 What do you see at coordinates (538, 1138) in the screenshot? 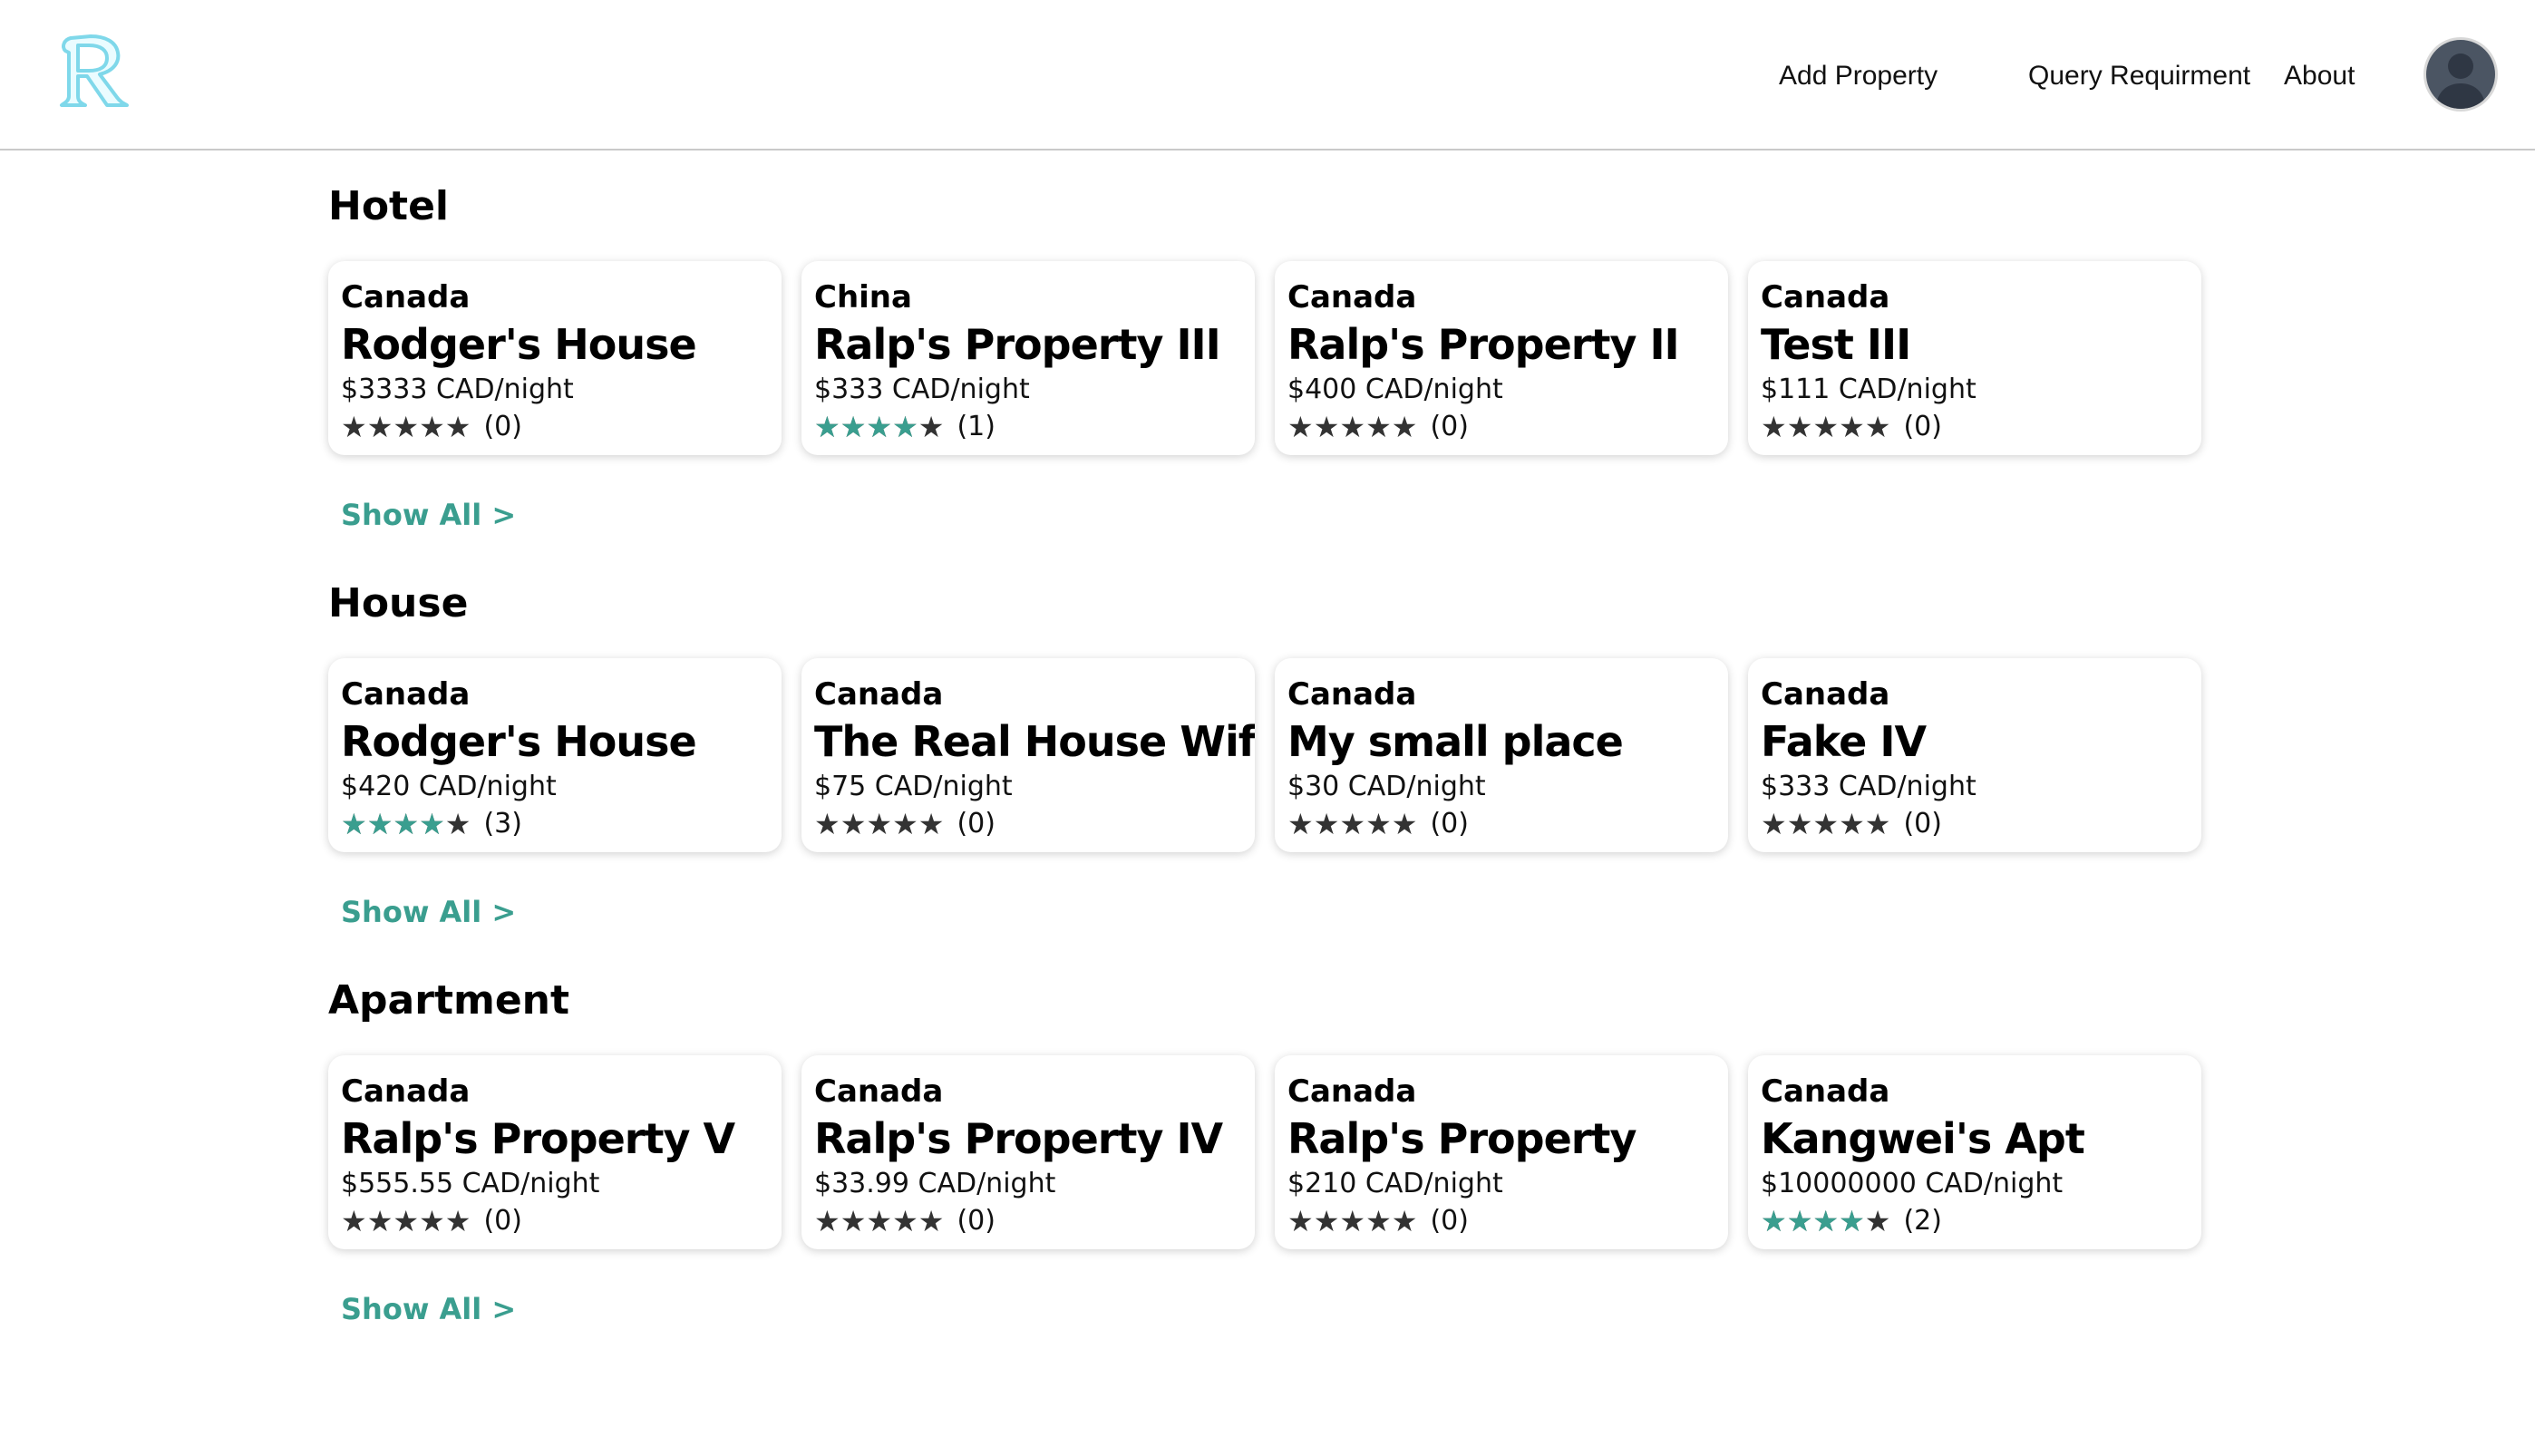
I see `property-name: Ralp's Property V` at bounding box center [538, 1138].